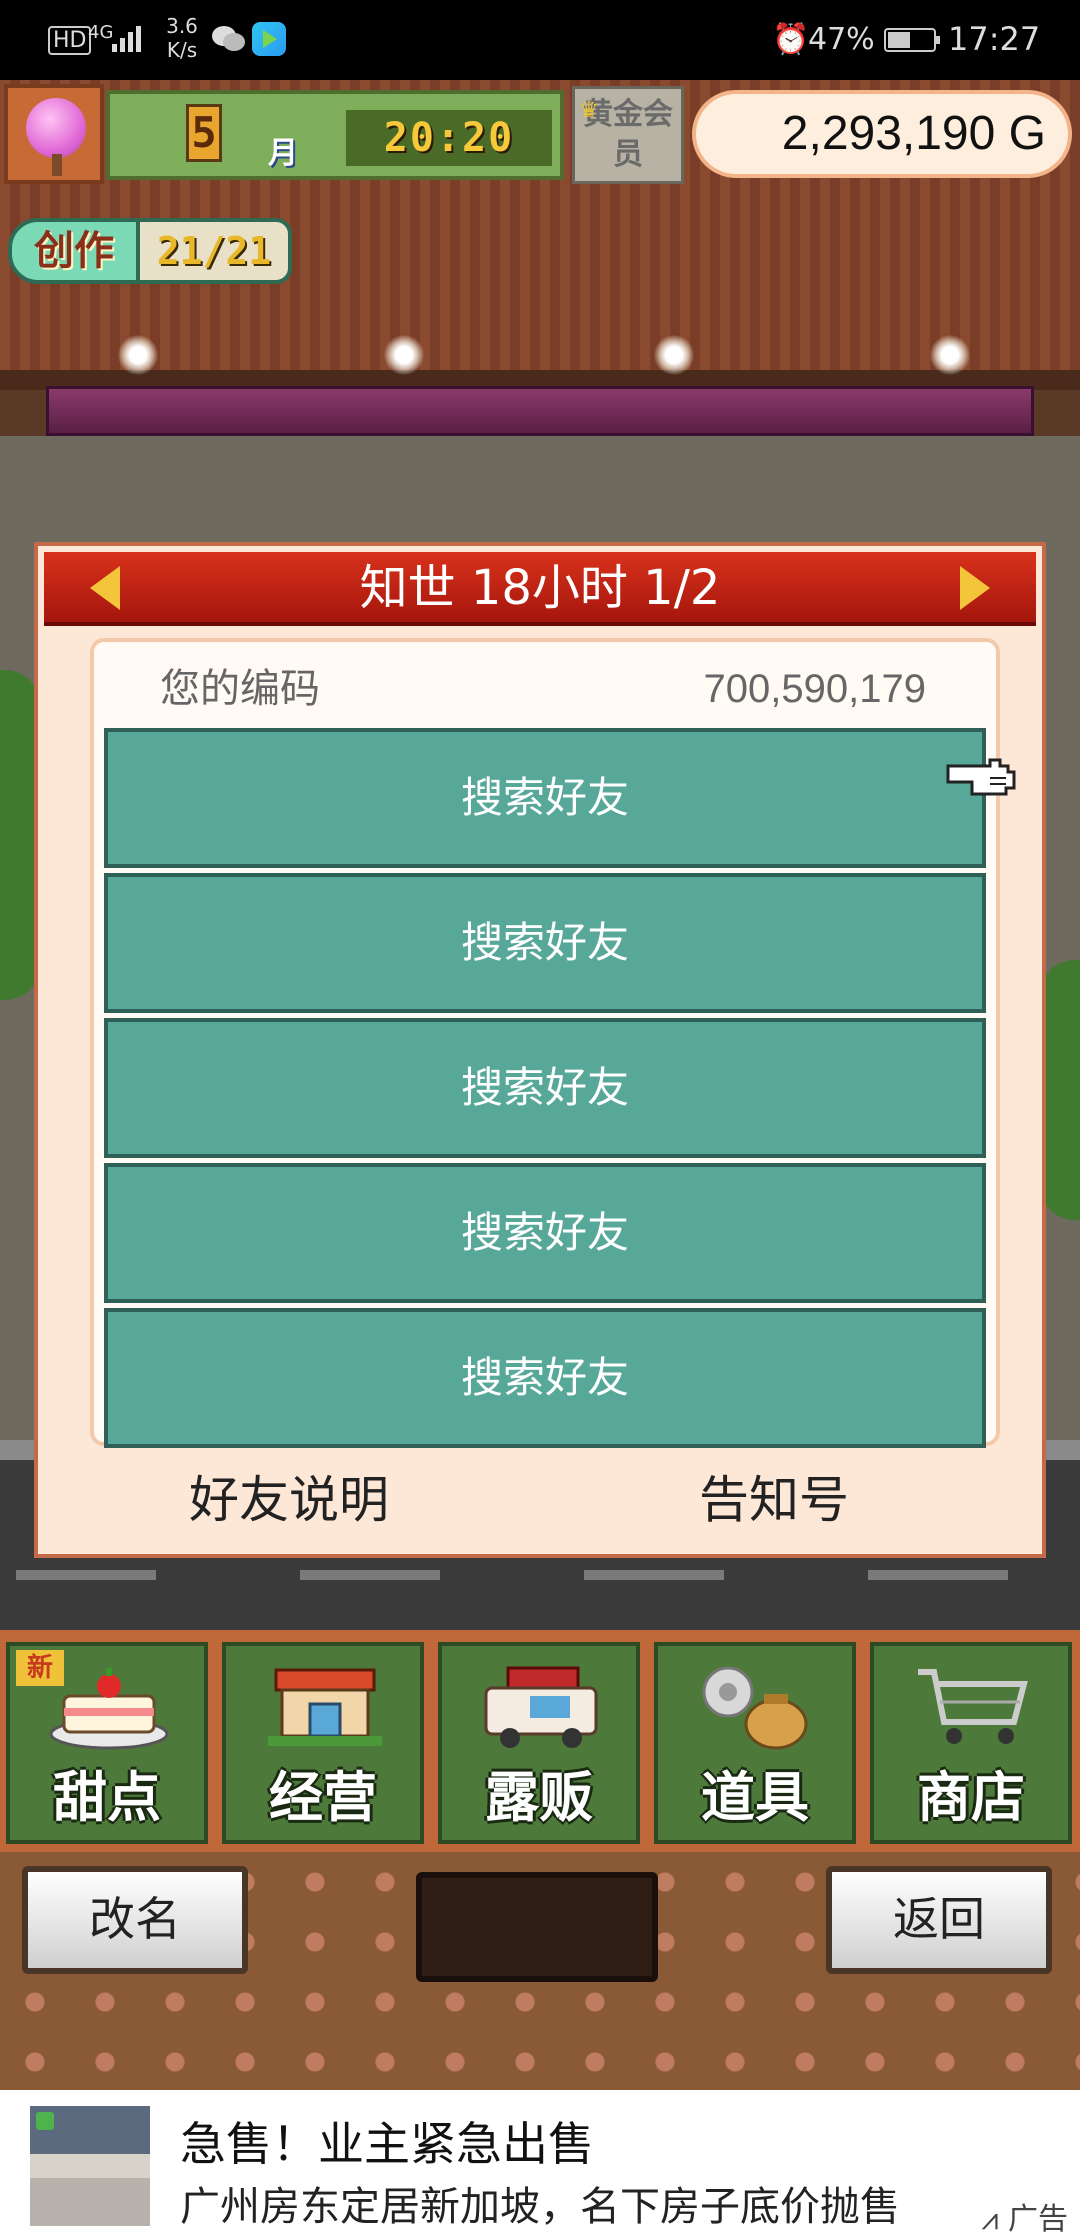  What do you see at coordinates (240, 689) in the screenshot?
I see `your-code-label: 您的编码` at bounding box center [240, 689].